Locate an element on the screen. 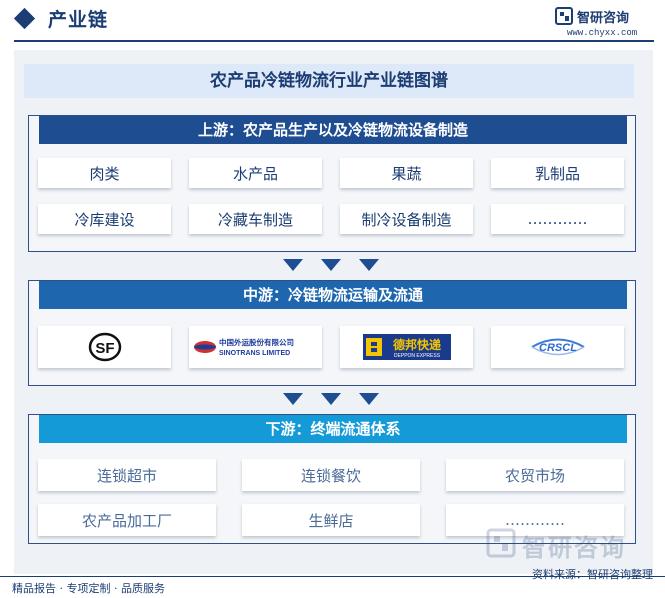  upstream-item: 制冷设备制造 is located at coordinates (406, 219).